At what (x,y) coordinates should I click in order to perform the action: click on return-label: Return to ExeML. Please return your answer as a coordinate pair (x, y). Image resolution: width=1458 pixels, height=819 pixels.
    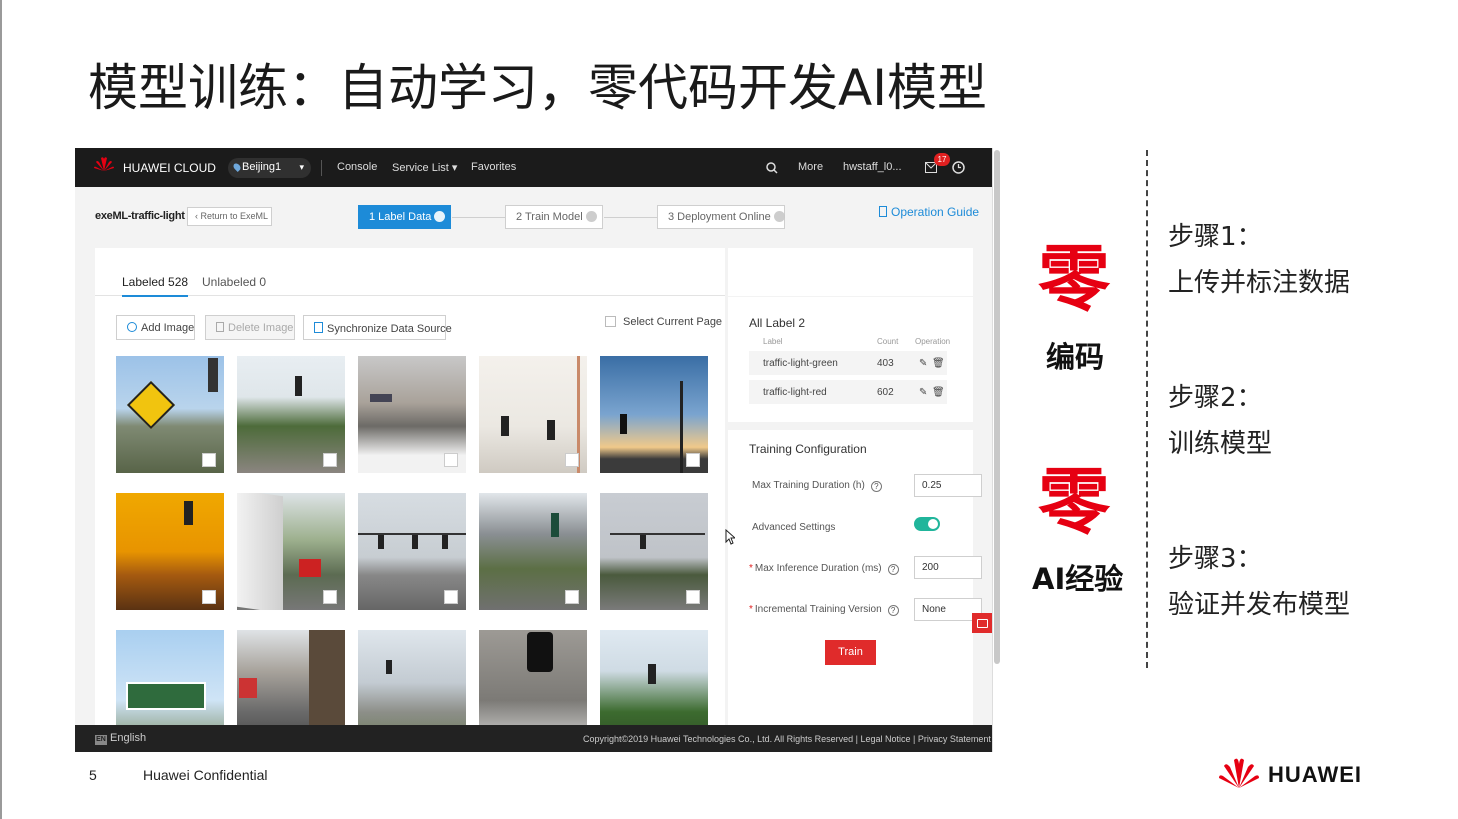
    Looking at the image, I should click on (234, 216).